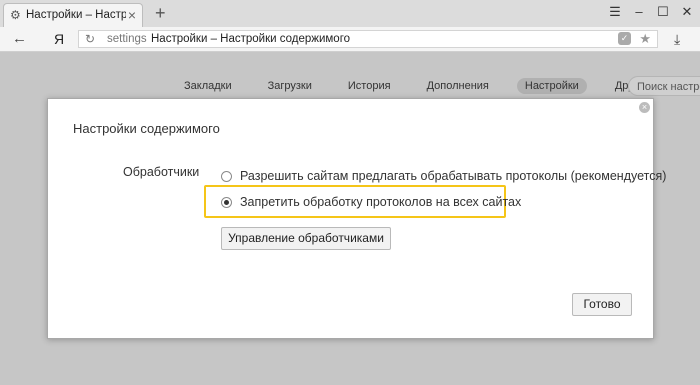  Describe the element at coordinates (306, 238) in the screenshot. I see `manage-handlers-button: Управление обработчиками` at that location.